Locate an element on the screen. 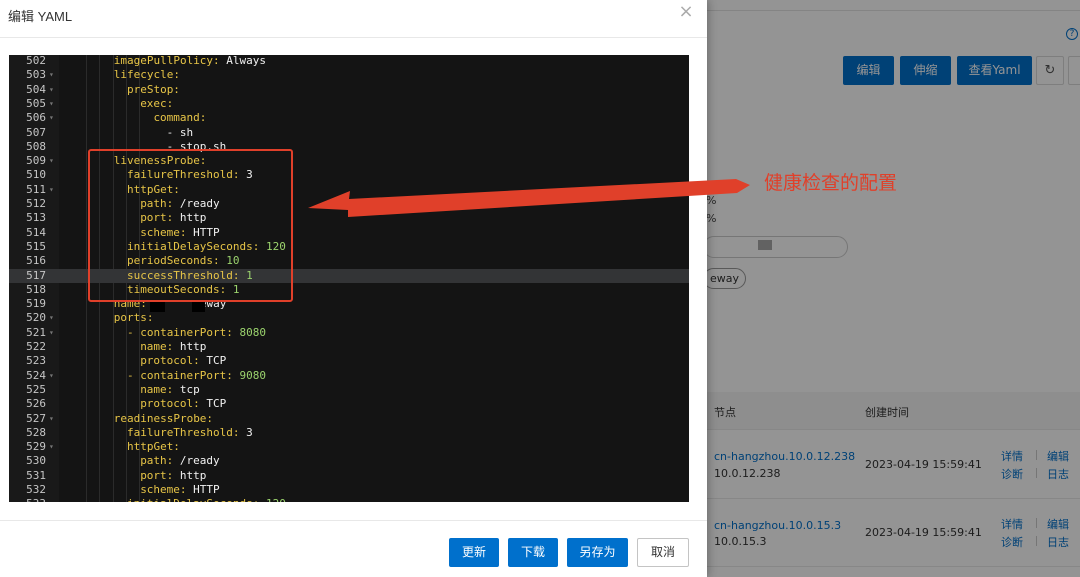  line-number: 517 is located at coordinates (36, 275).